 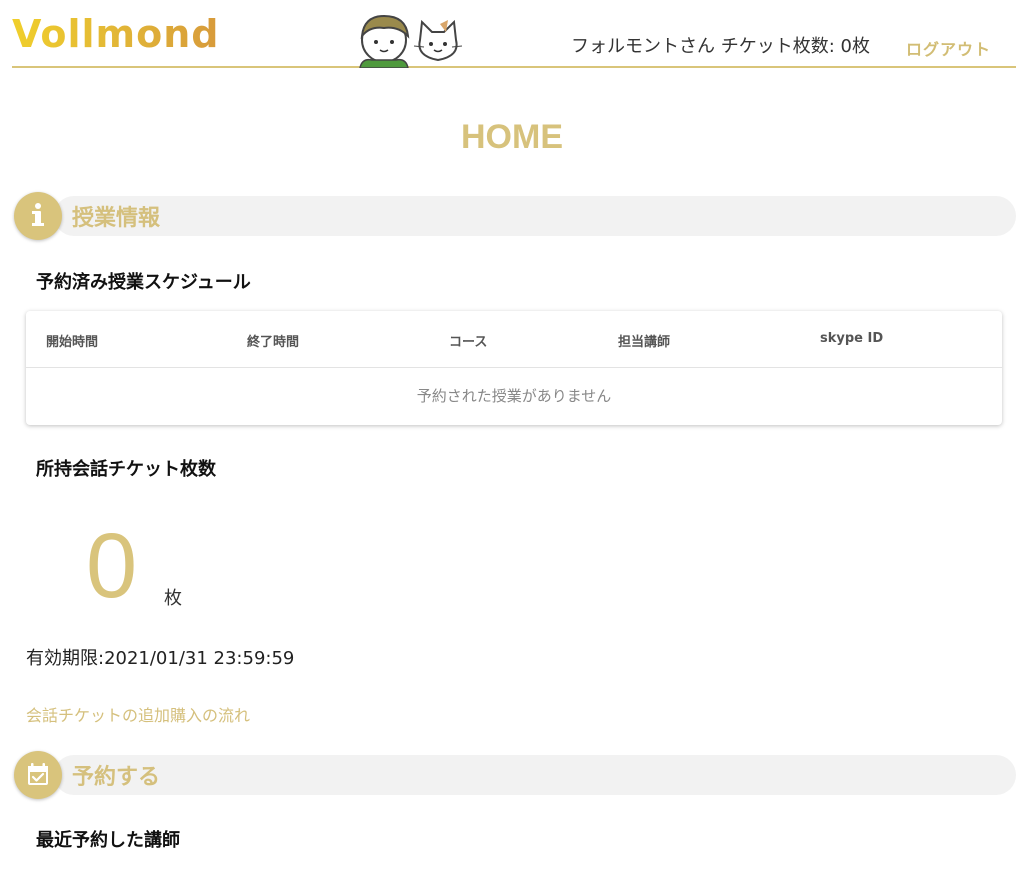 What do you see at coordinates (112, 566) in the screenshot?
I see `ticket-count: 0` at bounding box center [112, 566].